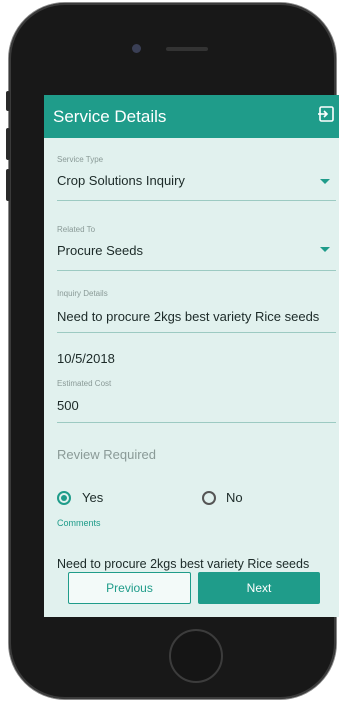 The height and width of the screenshot is (707, 343). I want to click on page-title: Service Details, so click(110, 116).